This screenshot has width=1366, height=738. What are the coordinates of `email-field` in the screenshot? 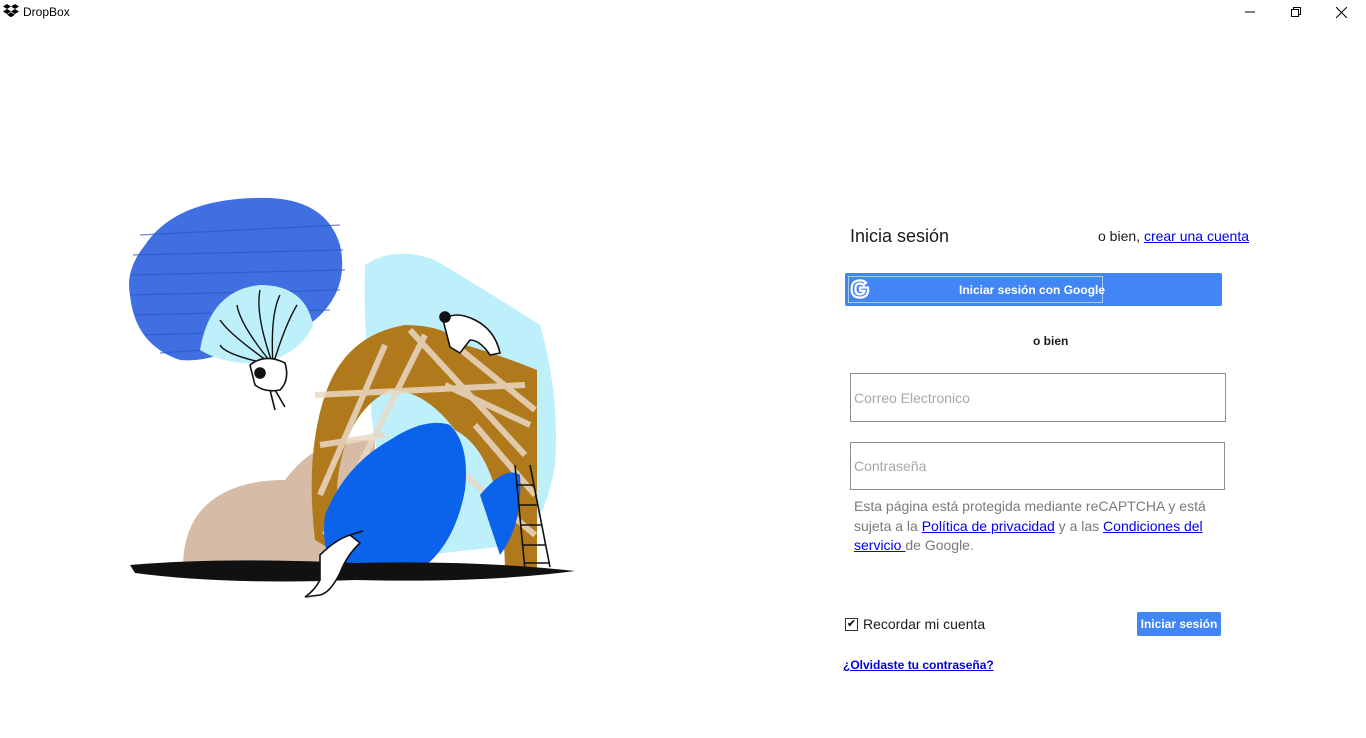 It's located at (1038, 397).